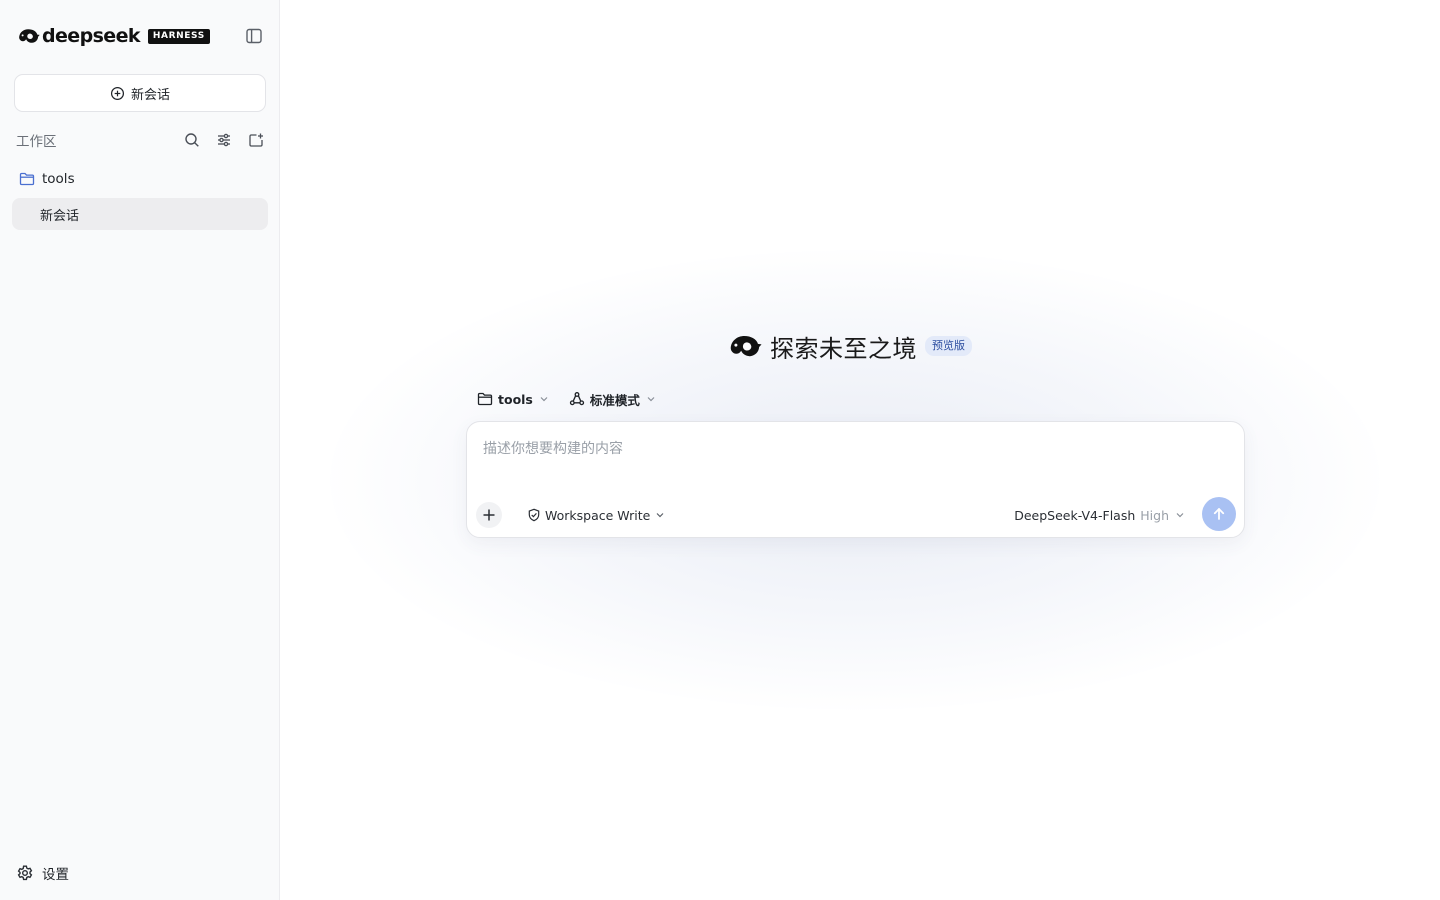 The width and height of the screenshot is (1440, 900). Describe the element at coordinates (91, 36) in the screenshot. I see `brand-name: deepseek` at that location.